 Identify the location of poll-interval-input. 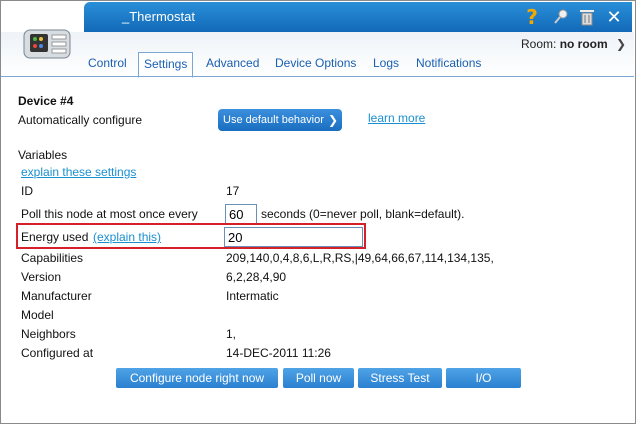
(241, 214).